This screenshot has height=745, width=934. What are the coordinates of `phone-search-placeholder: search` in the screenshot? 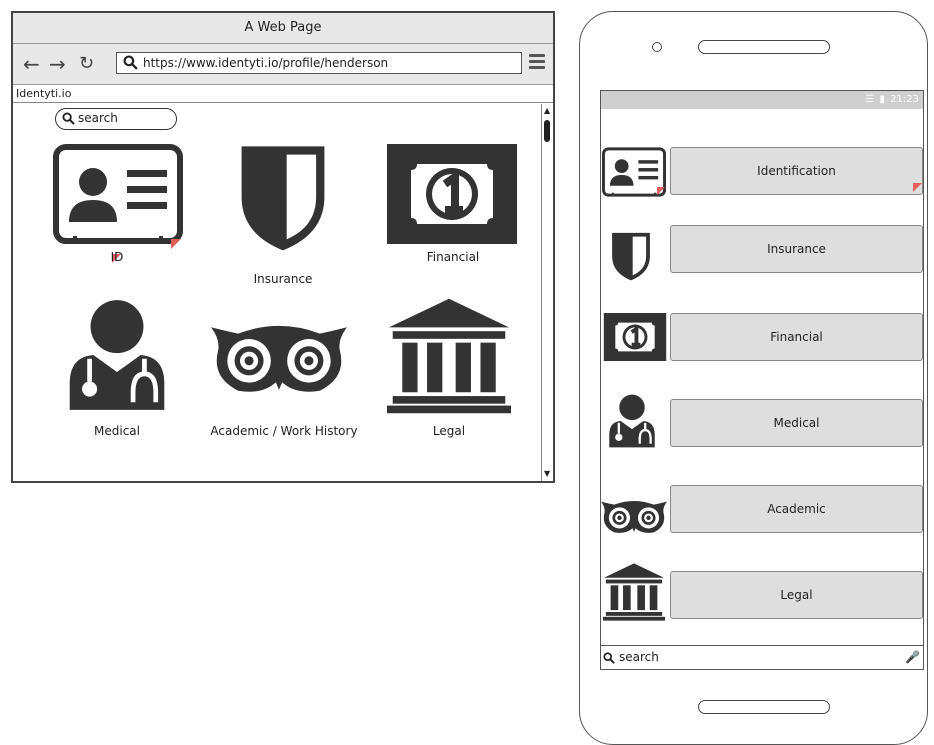 It's located at (639, 657).